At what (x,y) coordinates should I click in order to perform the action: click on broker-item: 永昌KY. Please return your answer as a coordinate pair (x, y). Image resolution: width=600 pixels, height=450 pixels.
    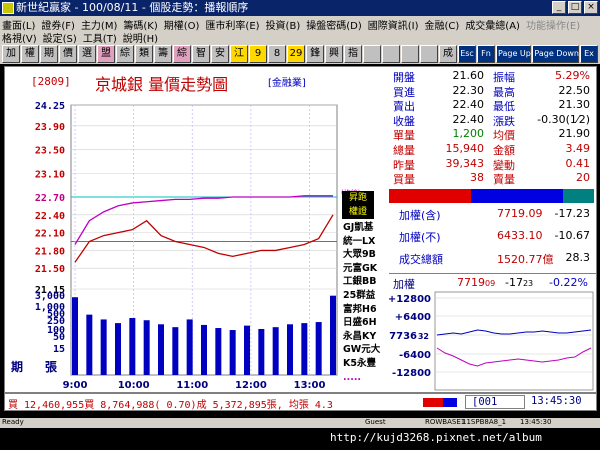
    Looking at the image, I should click on (361, 337).